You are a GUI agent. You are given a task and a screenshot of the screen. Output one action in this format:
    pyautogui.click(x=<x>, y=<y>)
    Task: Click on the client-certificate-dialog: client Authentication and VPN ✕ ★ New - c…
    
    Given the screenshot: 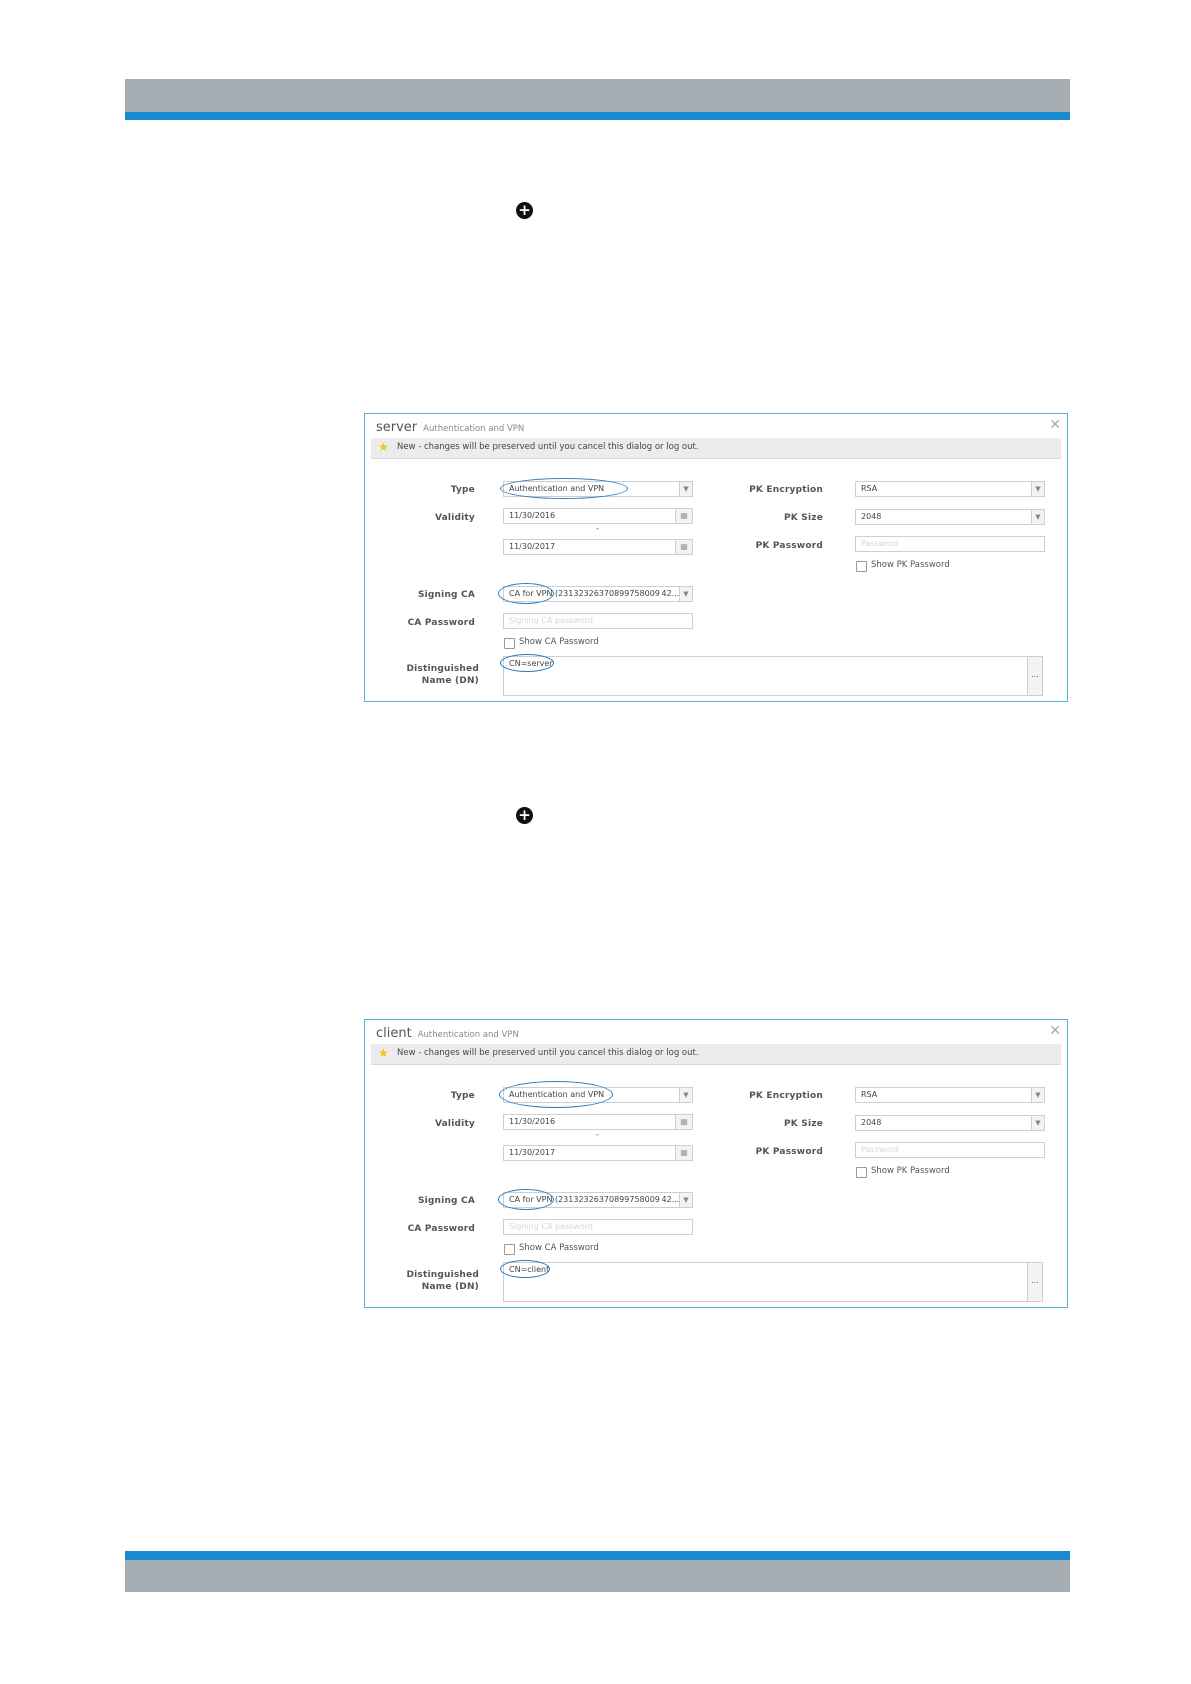 What is the action you would take?
    pyautogui.click(x=716, y=1163)
    